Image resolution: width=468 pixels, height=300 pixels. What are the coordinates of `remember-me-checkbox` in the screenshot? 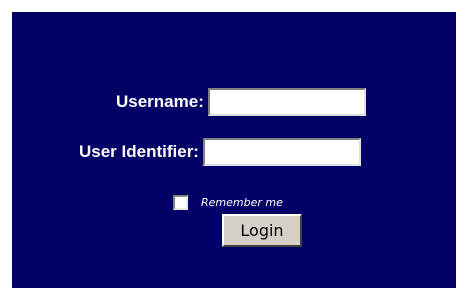 It's located at (180, 202).